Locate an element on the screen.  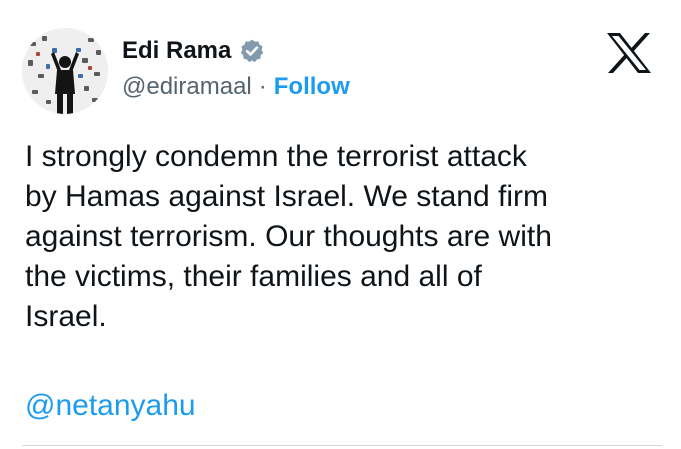
mention-link: @netanyahu is located at coordinates (110, 406).